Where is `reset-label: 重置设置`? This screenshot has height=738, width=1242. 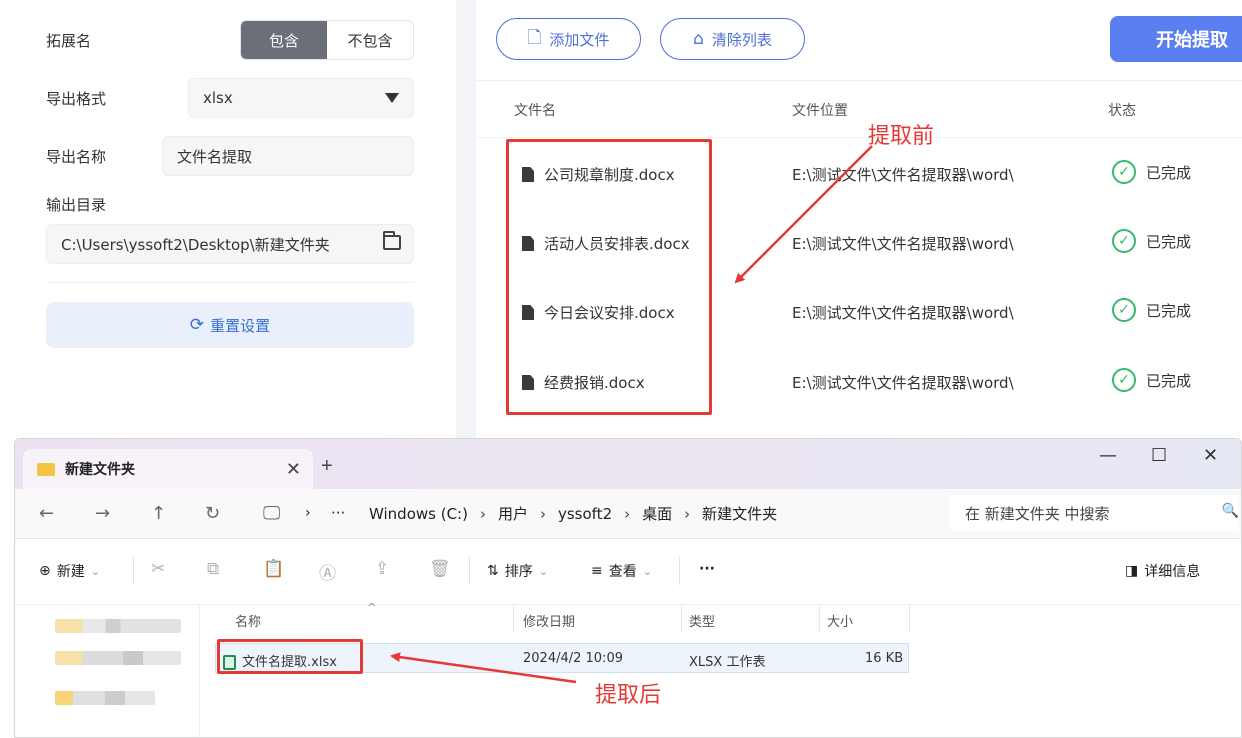 reset-label: 重置设置 is located at coordinates (240, 325).